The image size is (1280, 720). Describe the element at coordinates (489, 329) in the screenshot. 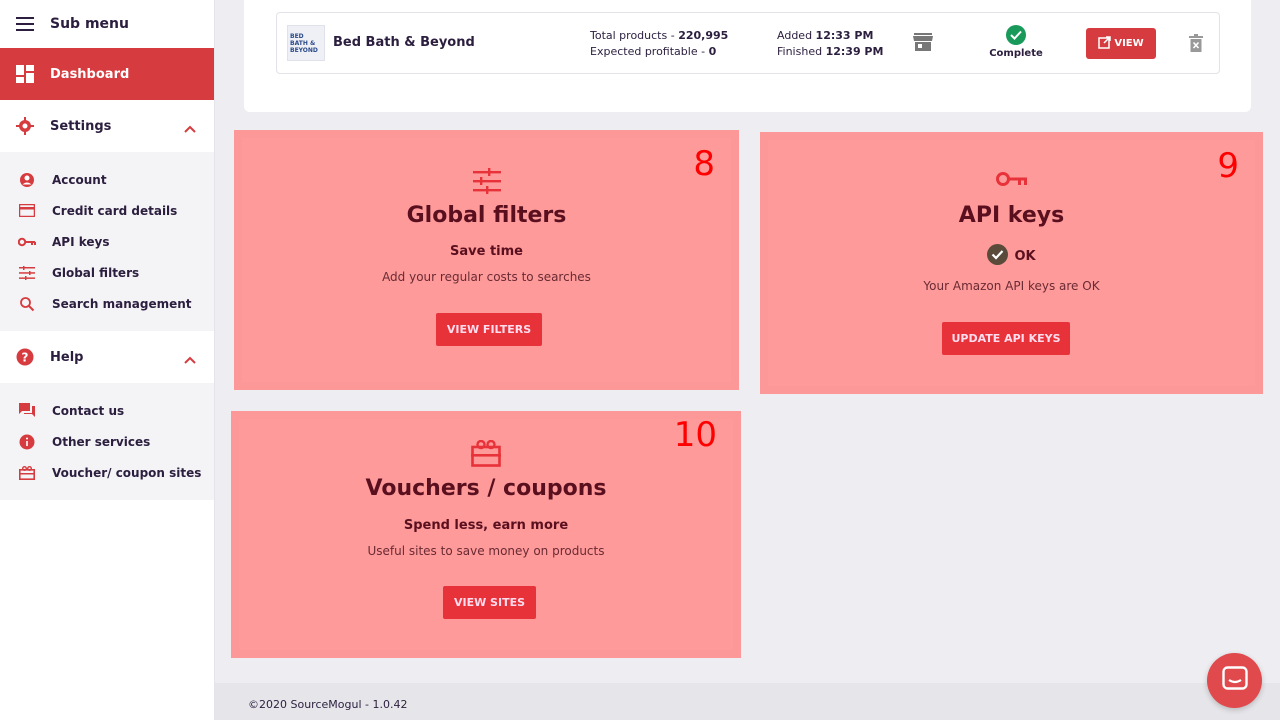

I see `view-filters-button: VIEW FILTERS` at that location.